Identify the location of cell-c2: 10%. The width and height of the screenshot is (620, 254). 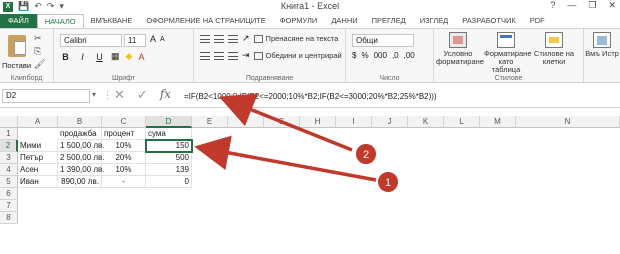
(124, 146).